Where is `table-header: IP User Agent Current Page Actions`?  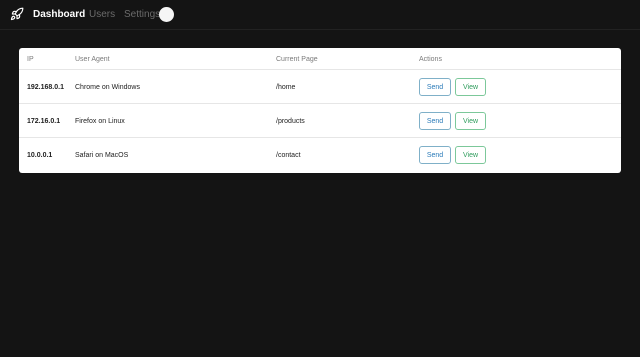 table-header: IP User Agent Current Page Actions is located at coordinates (320, 59).